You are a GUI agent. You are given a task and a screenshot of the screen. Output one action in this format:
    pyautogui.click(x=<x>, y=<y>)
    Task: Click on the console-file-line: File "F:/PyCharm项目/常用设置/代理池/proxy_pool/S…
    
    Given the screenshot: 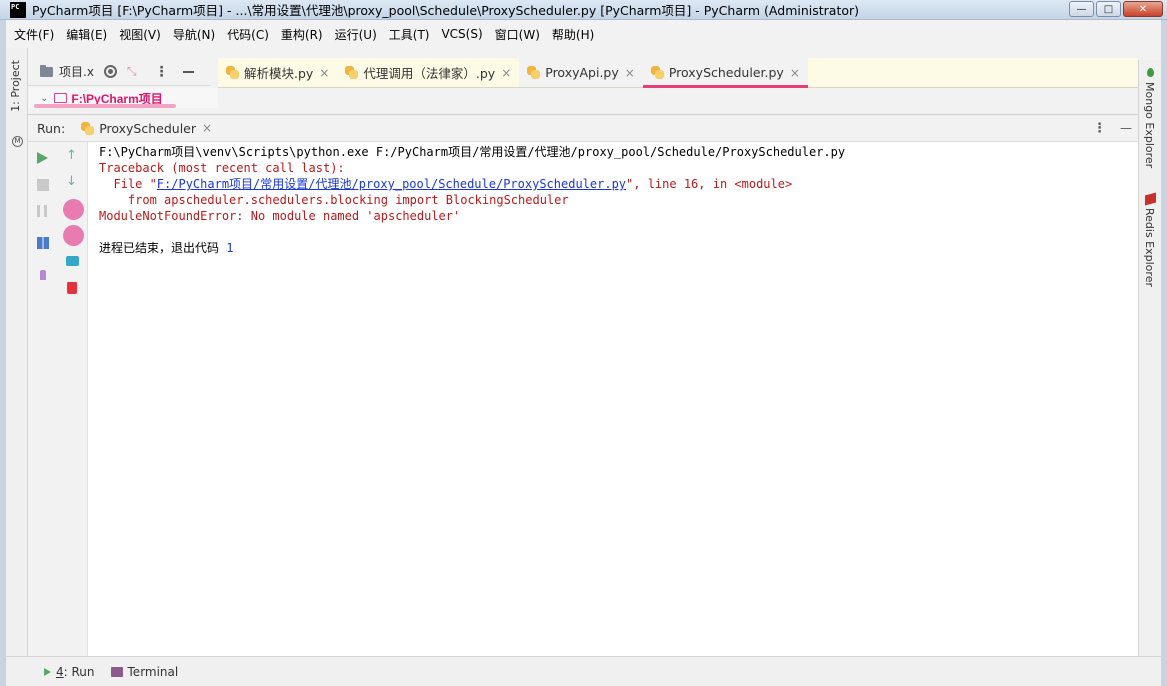 What is the action you would take?
    pyautogui.click(x=618, y=184)
    